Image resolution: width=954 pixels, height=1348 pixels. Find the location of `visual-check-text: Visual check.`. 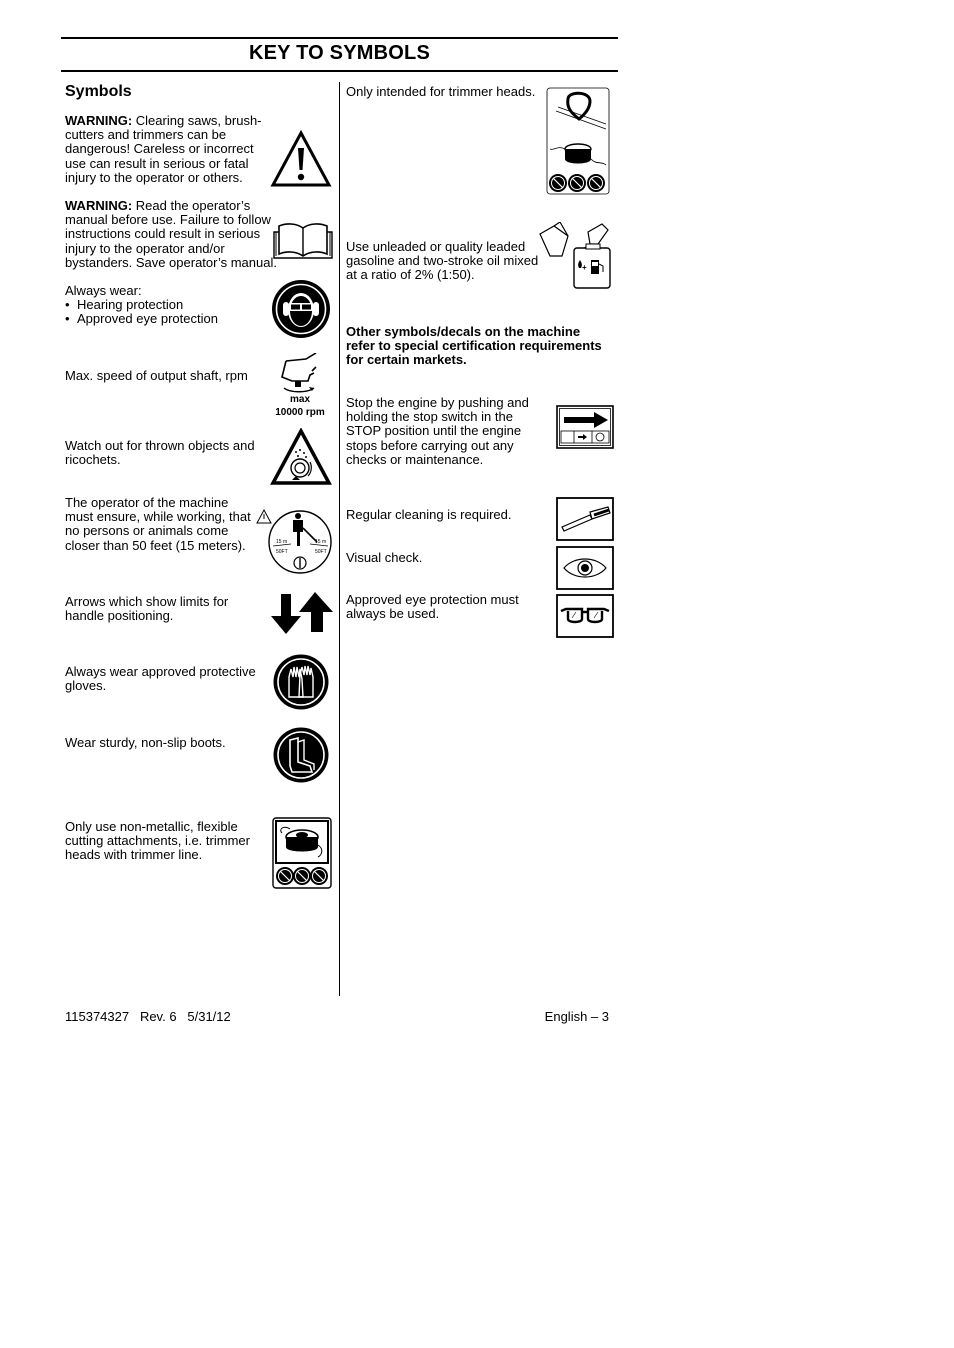

visual-check-text: Visual check. is located at coordinates (384, 557).